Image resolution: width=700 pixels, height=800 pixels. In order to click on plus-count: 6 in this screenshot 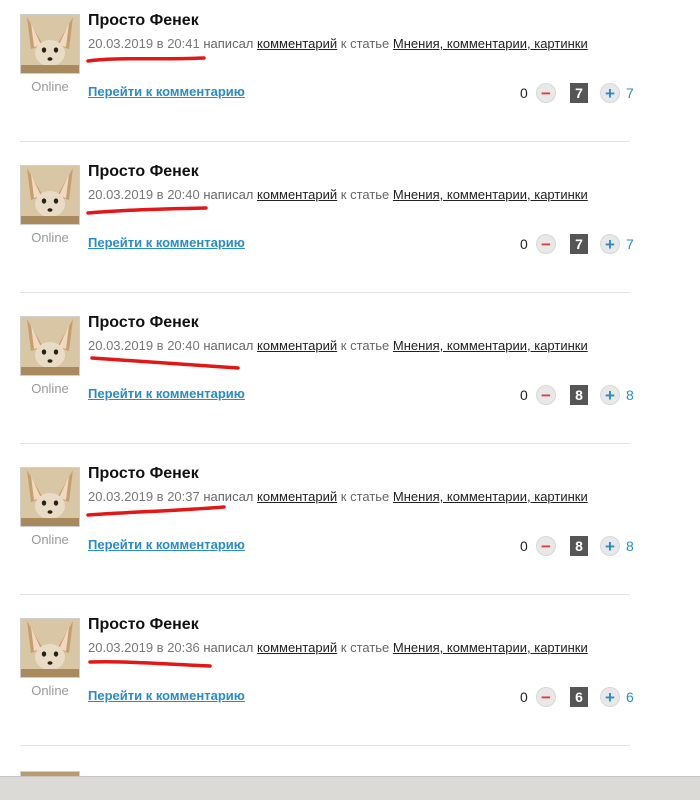, I will do `click(630, 697)`.